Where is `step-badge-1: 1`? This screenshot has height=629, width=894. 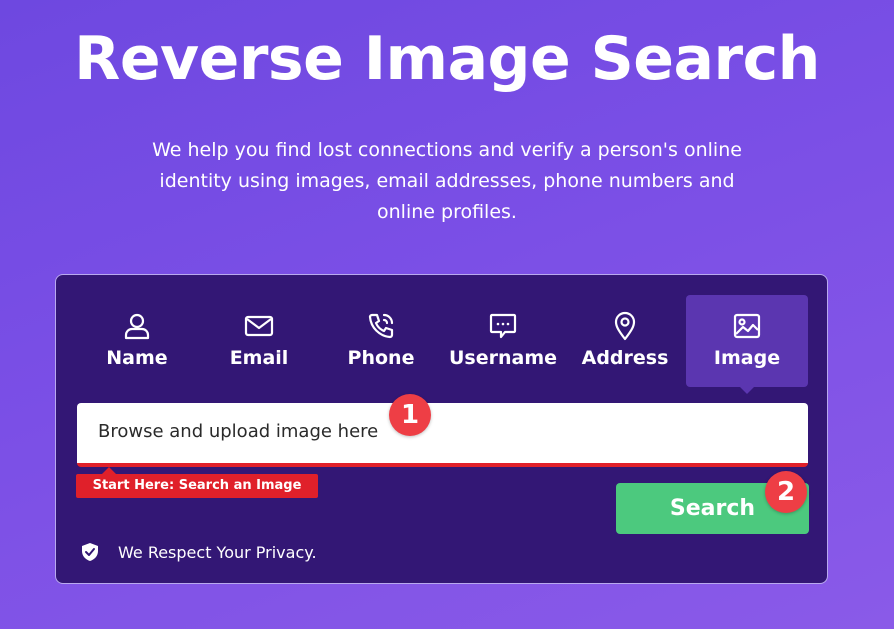
step-badge-1: 1 is located at coordinates (410, 415).